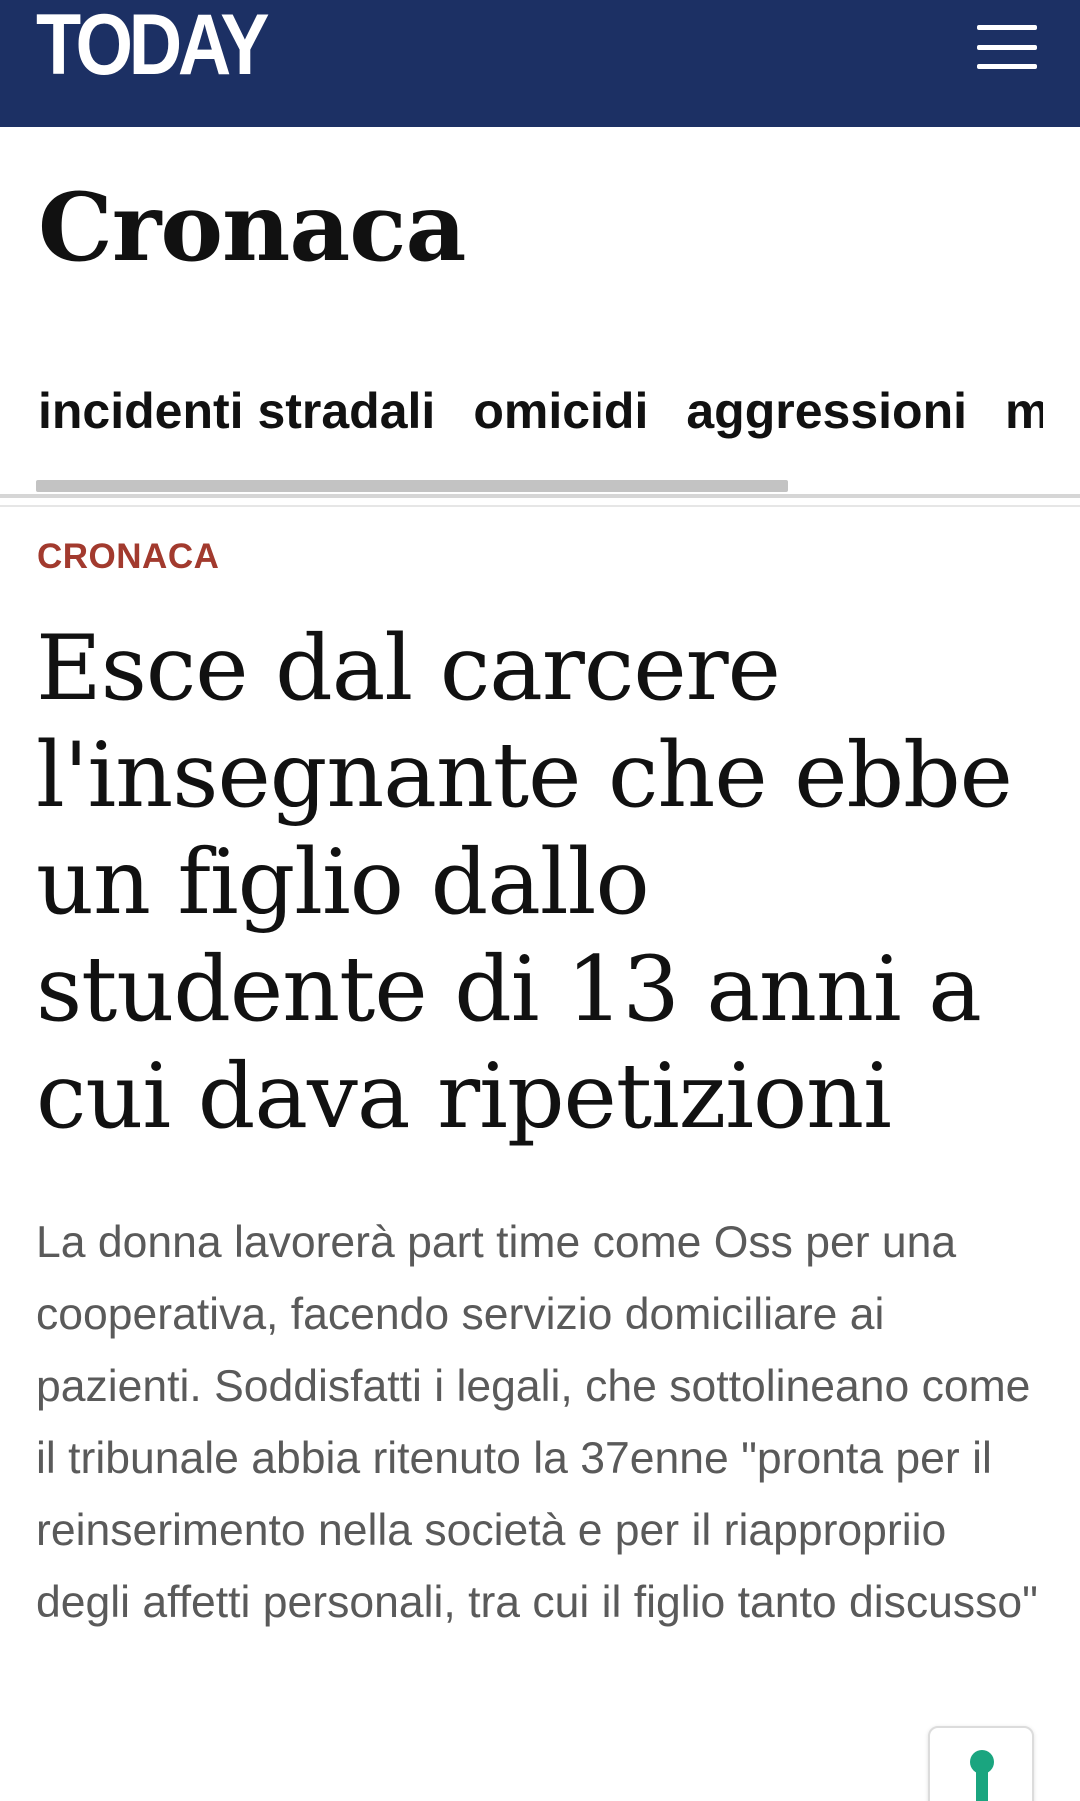  Describe the element at coordinates (982, 1775) in the screenshot. I see `accessibility-person-icon` at that location.